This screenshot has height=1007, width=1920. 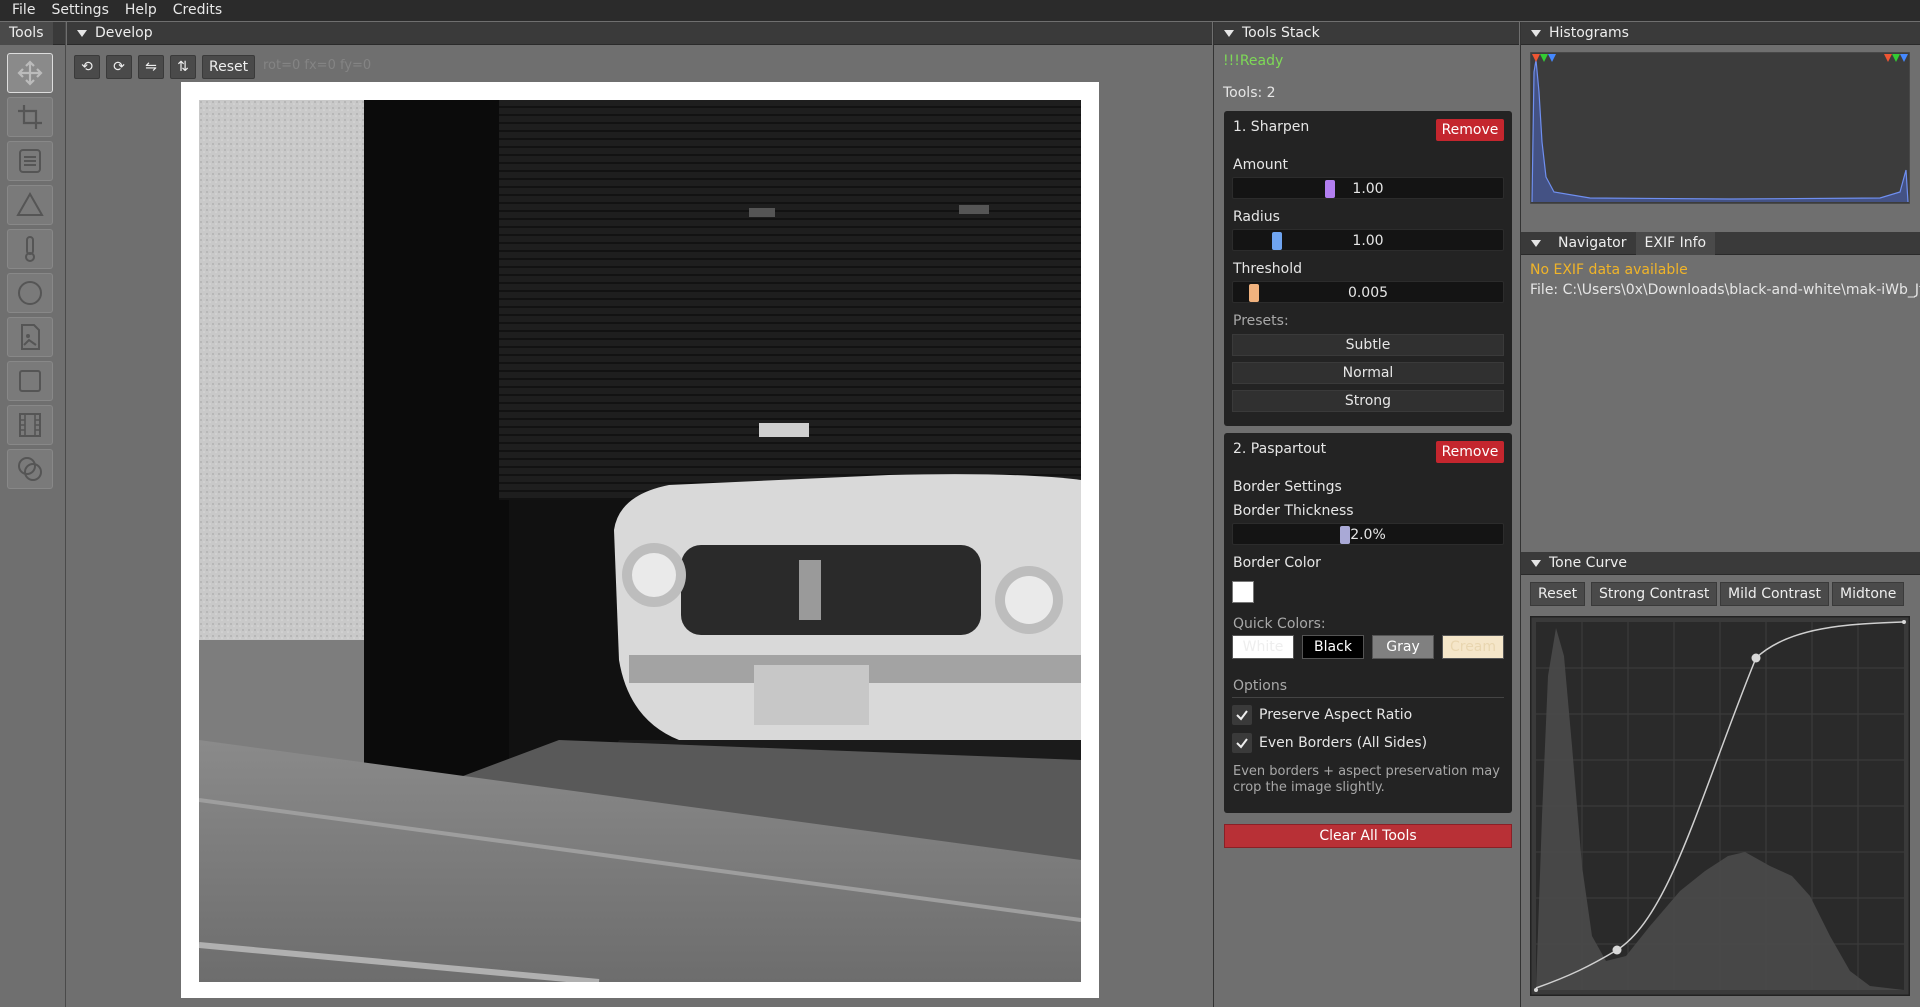 I want to click on menu-help: Help, so click(x=141, y=10).